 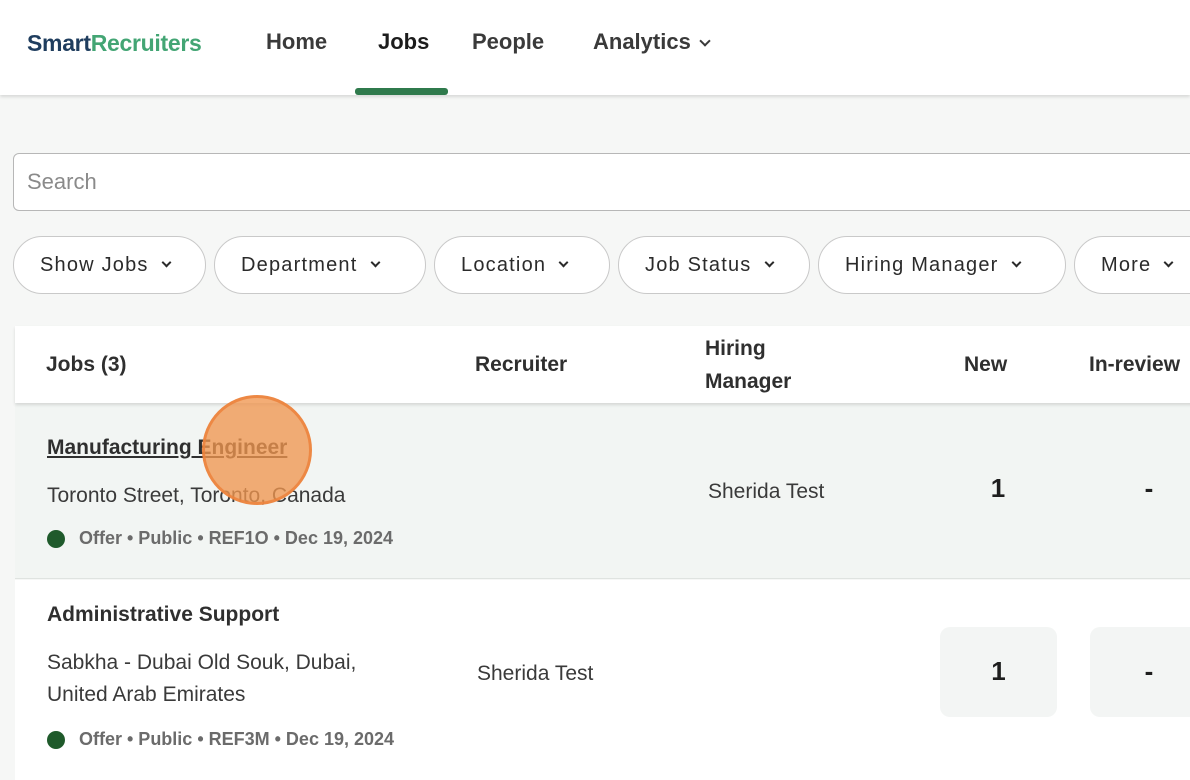 What do you see at coordinates (504, 264) in the screenshot?
I see `filter-location-label: Location` at bounding box center [504, 264].